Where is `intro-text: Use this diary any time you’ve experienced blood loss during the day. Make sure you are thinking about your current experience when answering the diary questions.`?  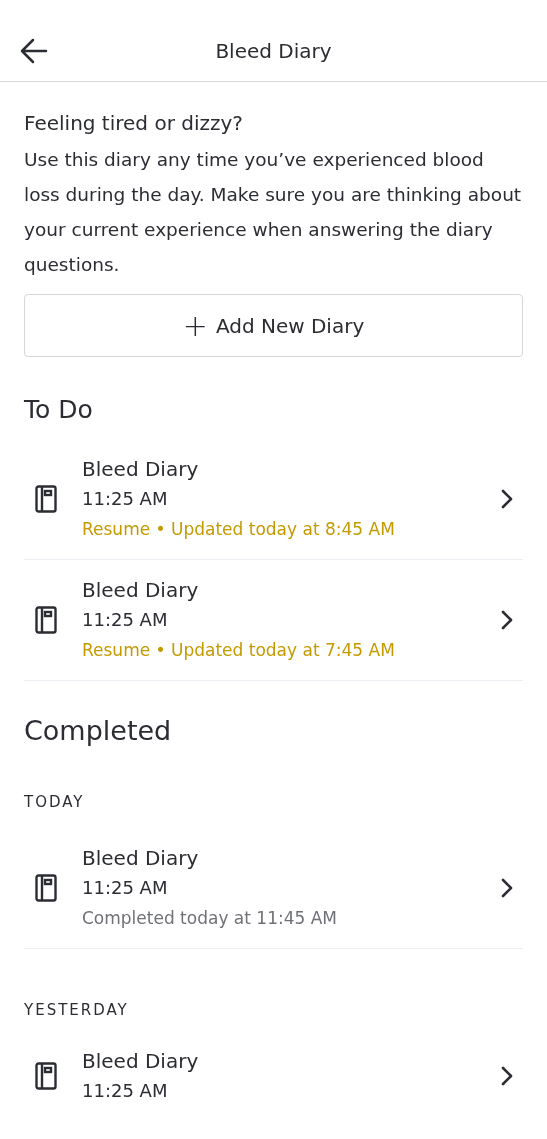
intro-text: Use this diary any time you’ve experienced blood loss during the day. Make sure you are thinking about your current experience when answering the diary questions. is located at coordinates (273, 212).